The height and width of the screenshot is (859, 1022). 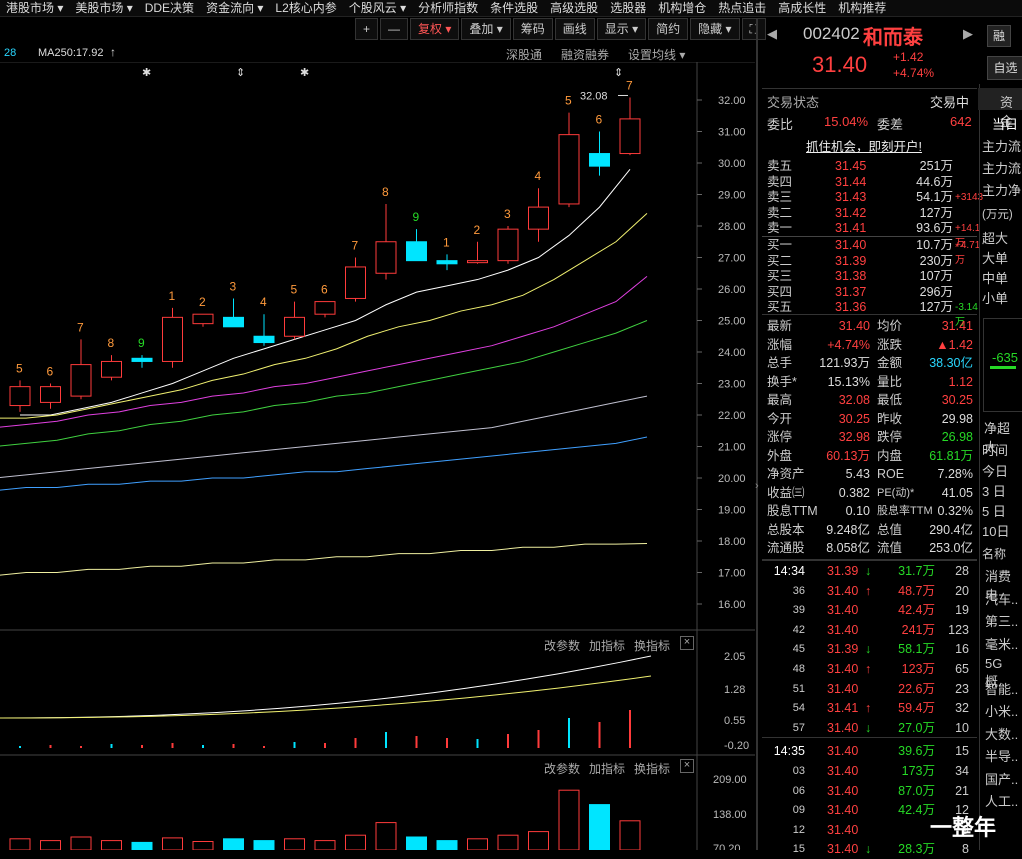 What do you see at coordinates (869, 751) in the screenshot?
I see `tick-row: 14:35 31.40 39.6万 15` at bounding box center [869, 751].